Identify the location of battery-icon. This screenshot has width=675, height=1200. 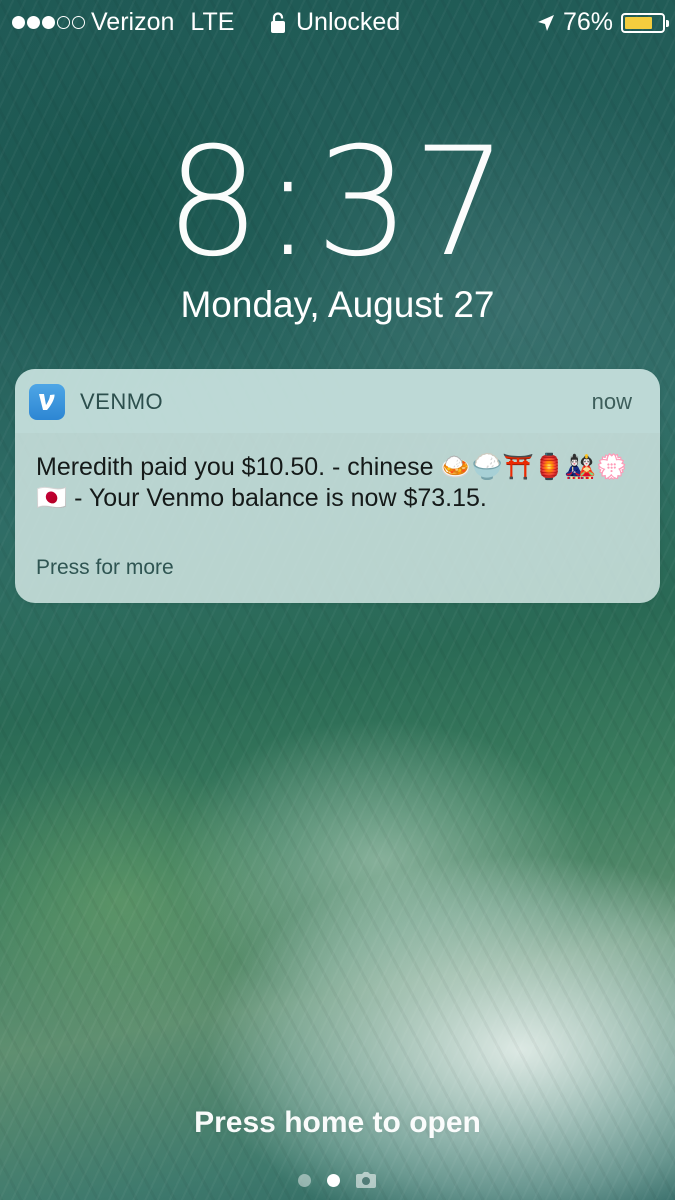
(645, 22).